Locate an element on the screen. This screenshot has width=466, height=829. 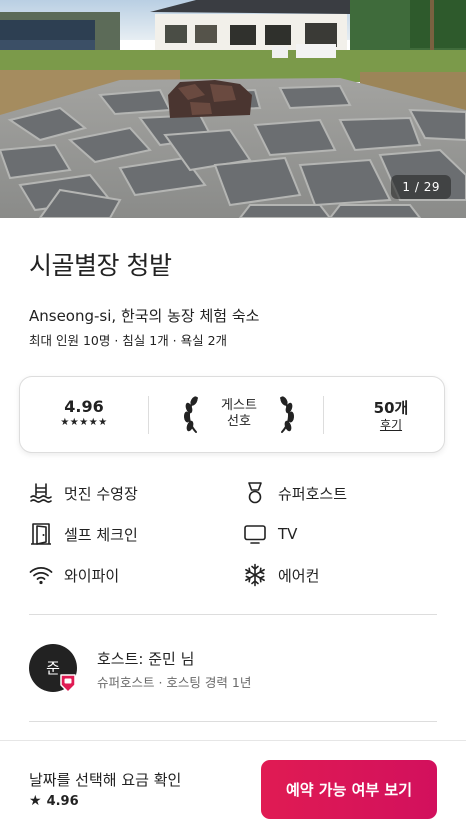
amenity-air-conditioning: 에어컨 is located at coordinates (281, 575).